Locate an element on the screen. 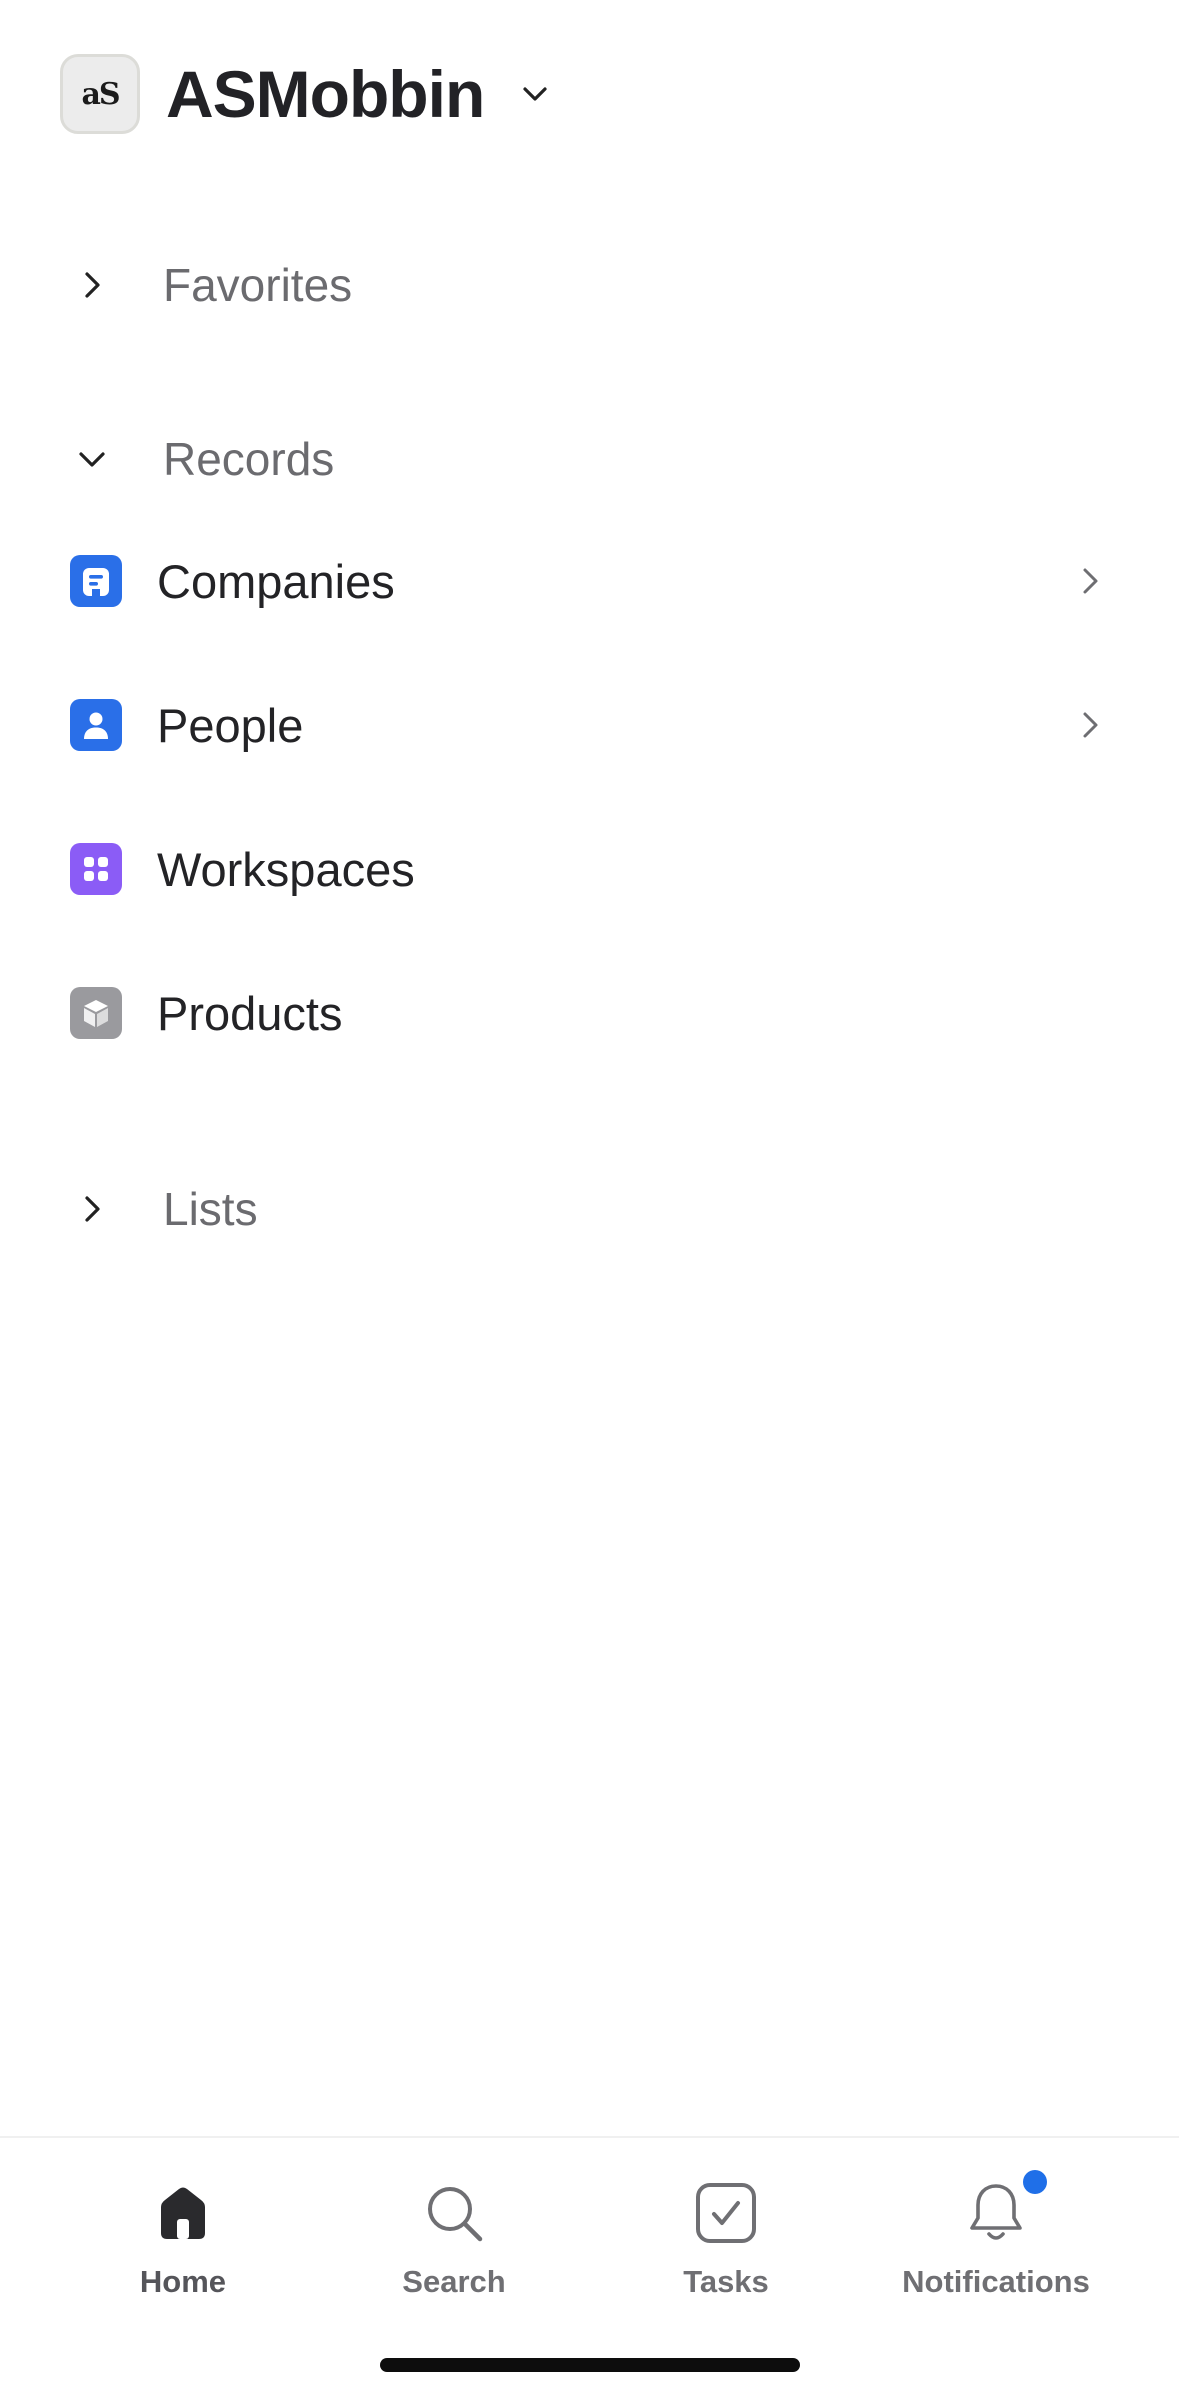 The width and height of the screenshot is (1179, 2396). record-item-people: People is located at coordinates (590, 725).